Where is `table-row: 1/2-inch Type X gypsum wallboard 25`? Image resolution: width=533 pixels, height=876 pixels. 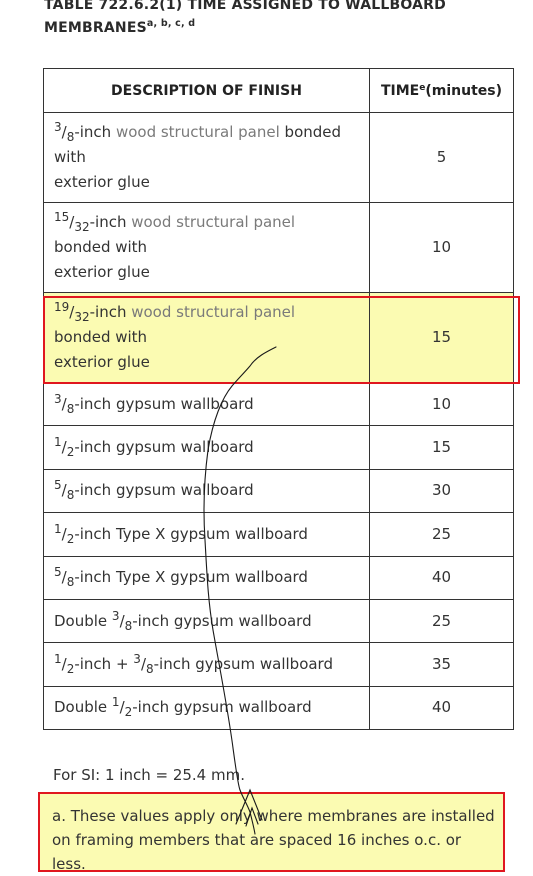 table-row: 1/2-inch Type X gypsum wallboard 25 is located at coordinates (278, 534).